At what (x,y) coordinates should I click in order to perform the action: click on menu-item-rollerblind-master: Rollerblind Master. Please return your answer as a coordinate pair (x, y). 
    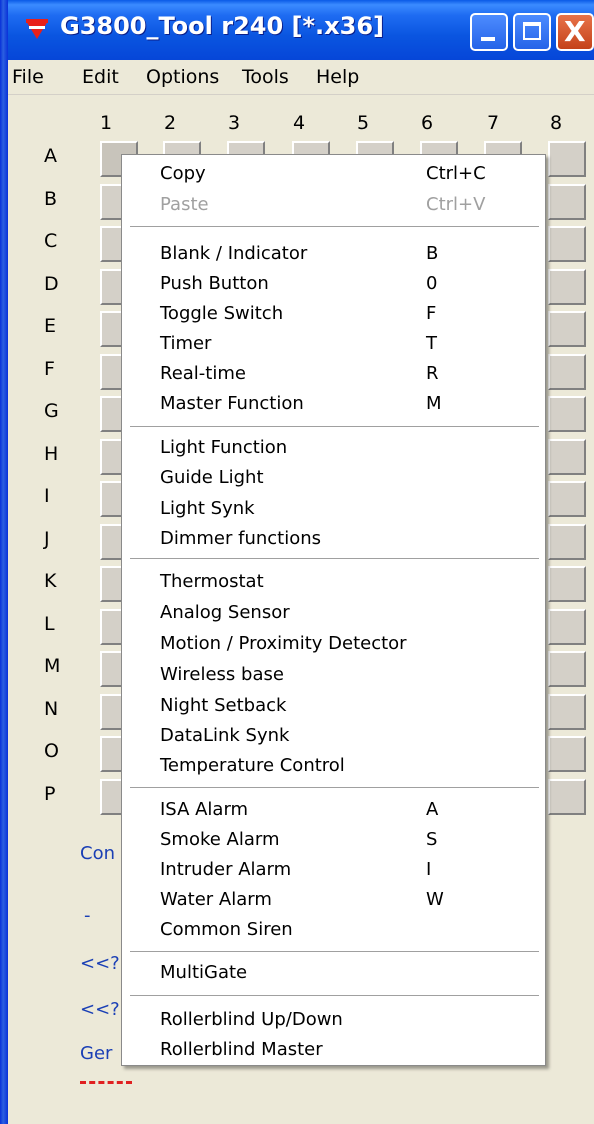
    Looking at the image, I should click on (333, 1051).